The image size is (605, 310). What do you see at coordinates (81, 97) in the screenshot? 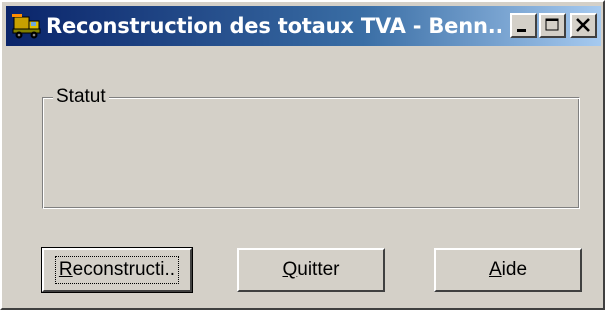
I see `status-group-label: Statut` at bounding box center [81, 97].